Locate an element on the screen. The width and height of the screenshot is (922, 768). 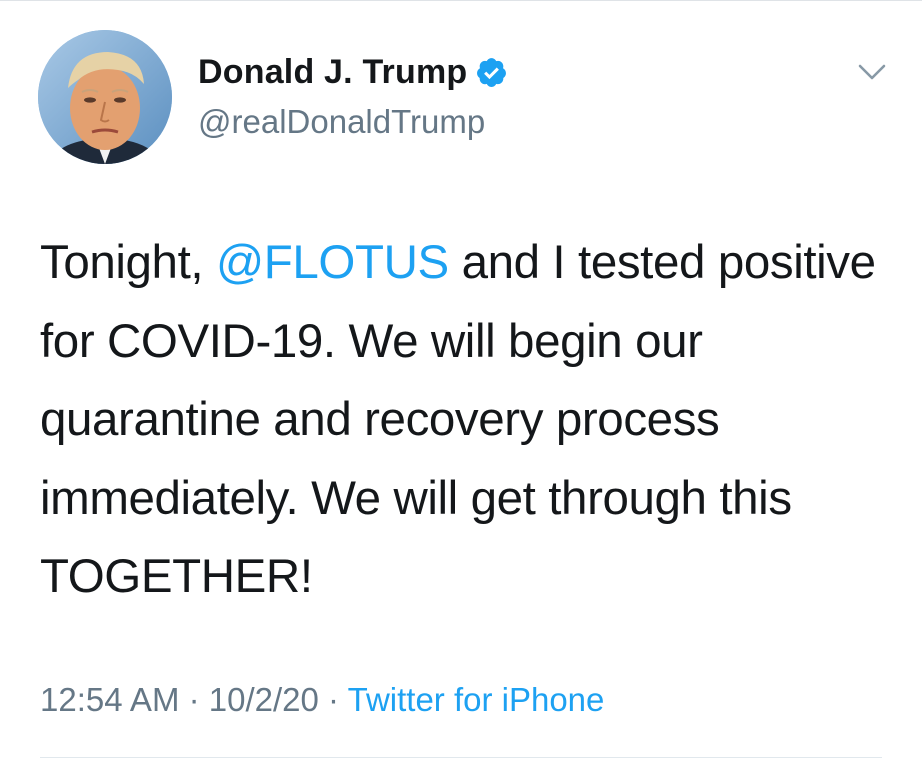
tweet-date: 10/2/20 is located at coordinates (264, 699).